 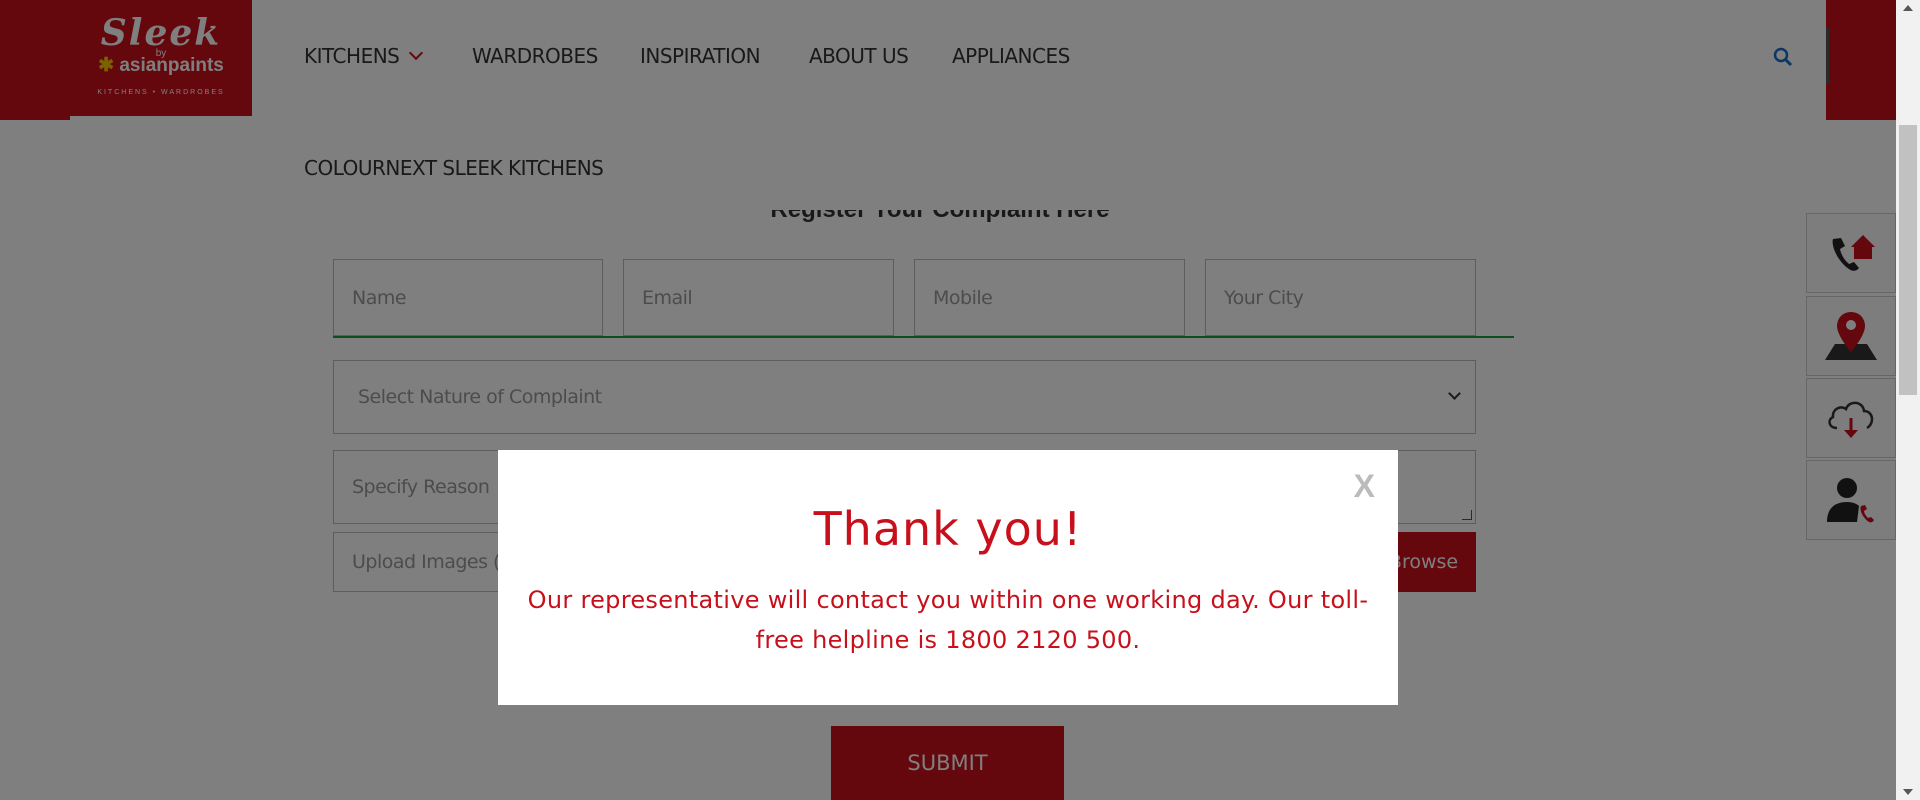 I want to click on scroll-up-icon, so click(x=1908, y=8).